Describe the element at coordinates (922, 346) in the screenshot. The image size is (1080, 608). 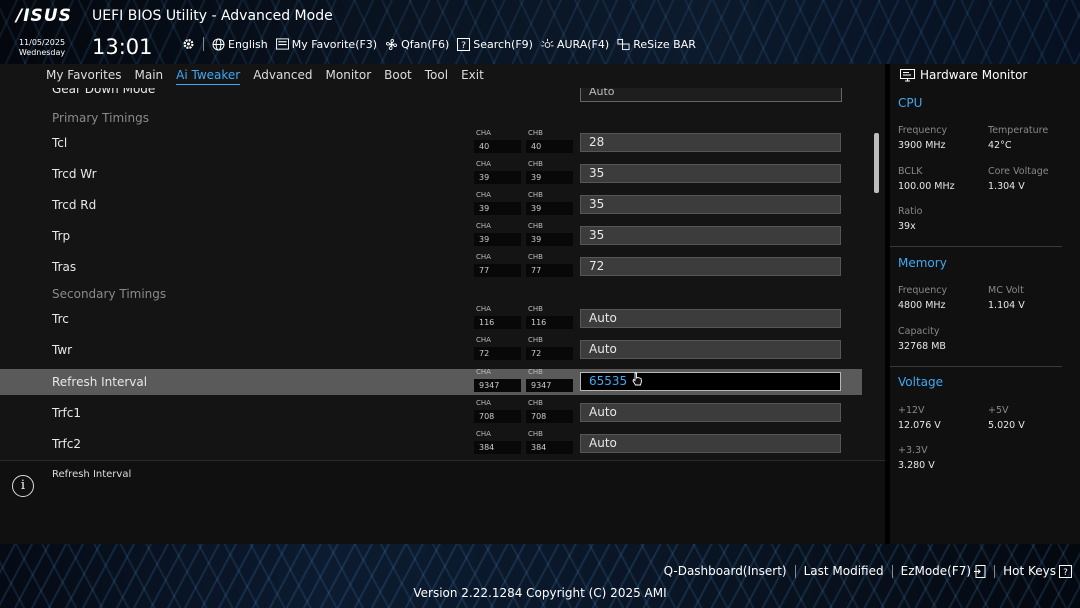
I see `capacity-value: 32768 MB` at that location.